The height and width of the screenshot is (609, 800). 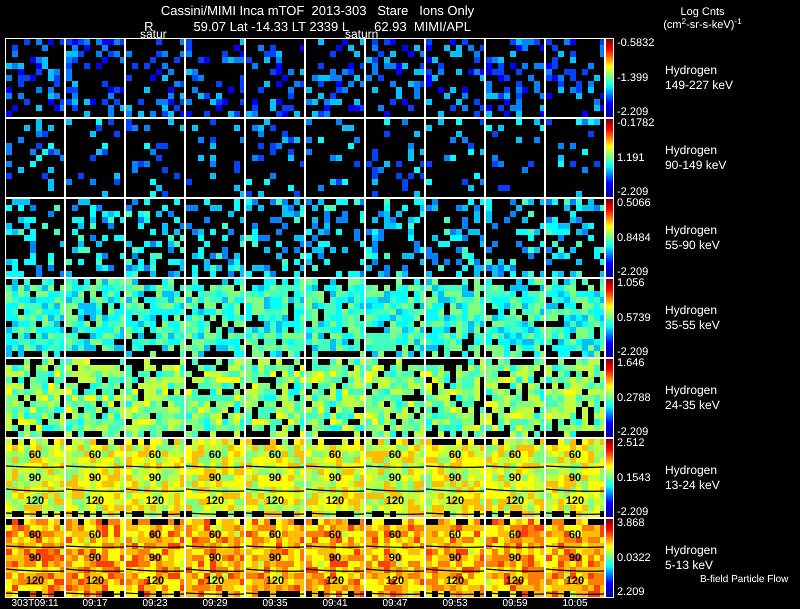 I want to click on time-label: 09:29, so click(x=215, y=603).